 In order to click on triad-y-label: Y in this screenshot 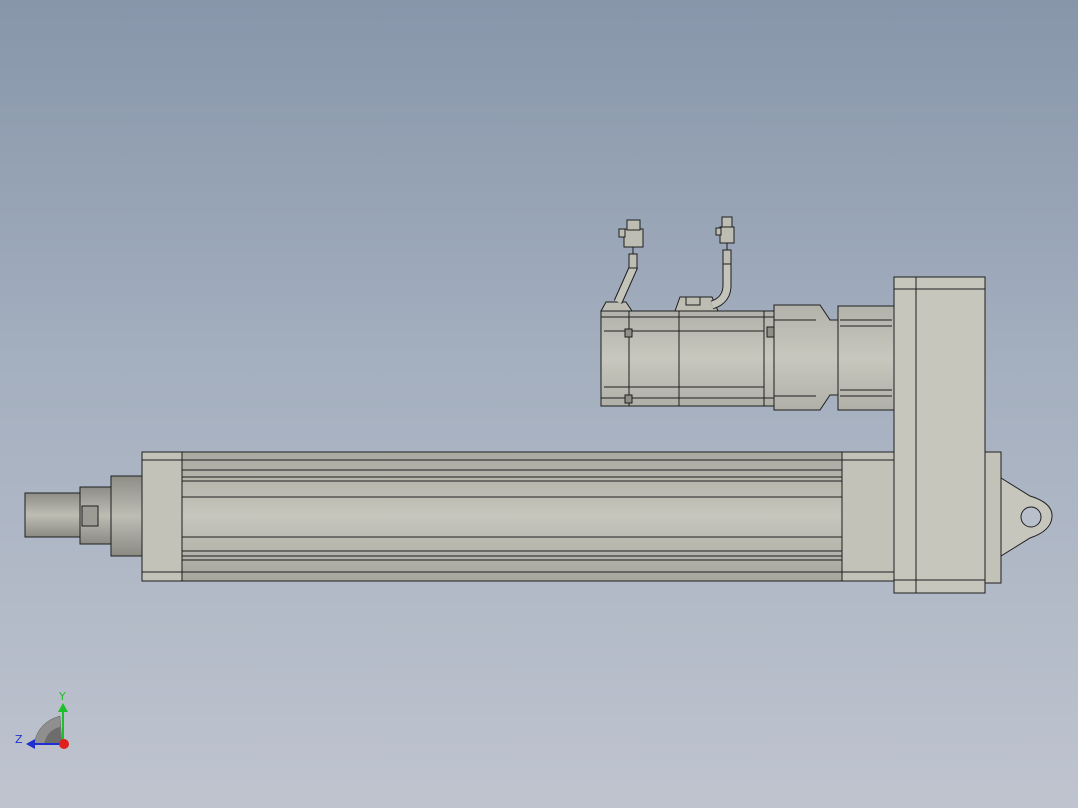, I will do `click(62, 696)`.